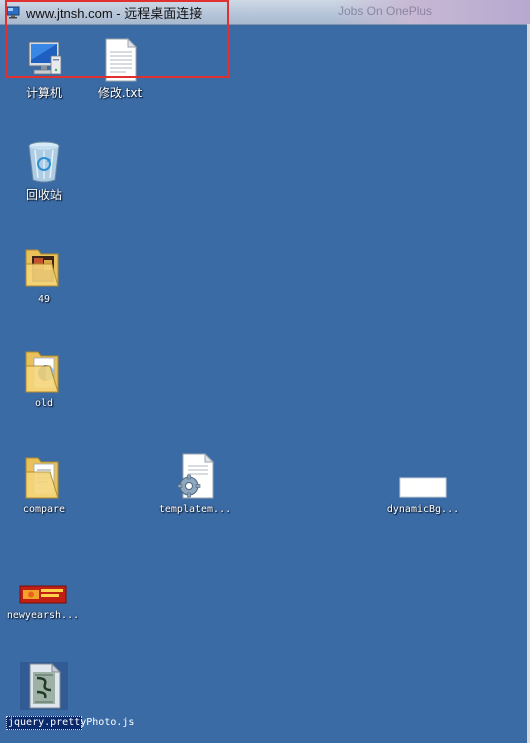  I want to click on window-titlebar: Jobs On OnePlus www.jtnsh.com - 远程桌面连接, so click(265, 12).